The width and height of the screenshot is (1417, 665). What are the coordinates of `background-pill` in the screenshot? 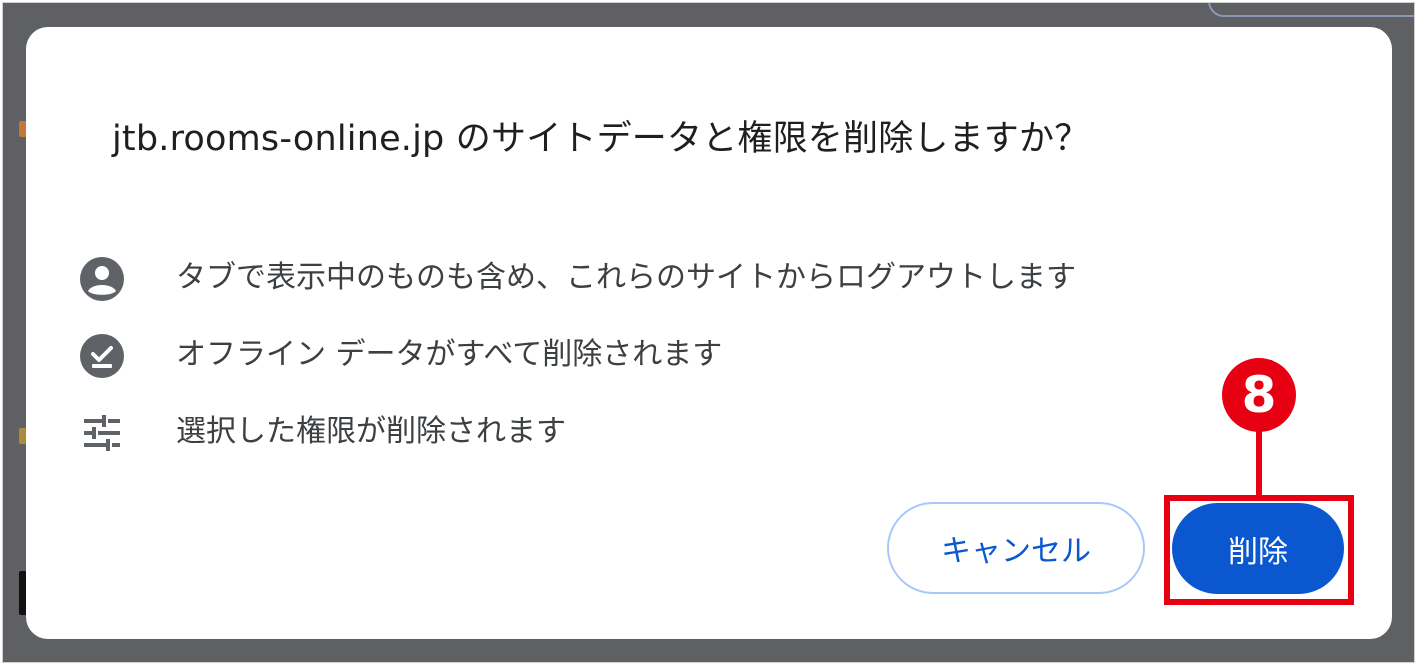 It's located at (1311, 10).